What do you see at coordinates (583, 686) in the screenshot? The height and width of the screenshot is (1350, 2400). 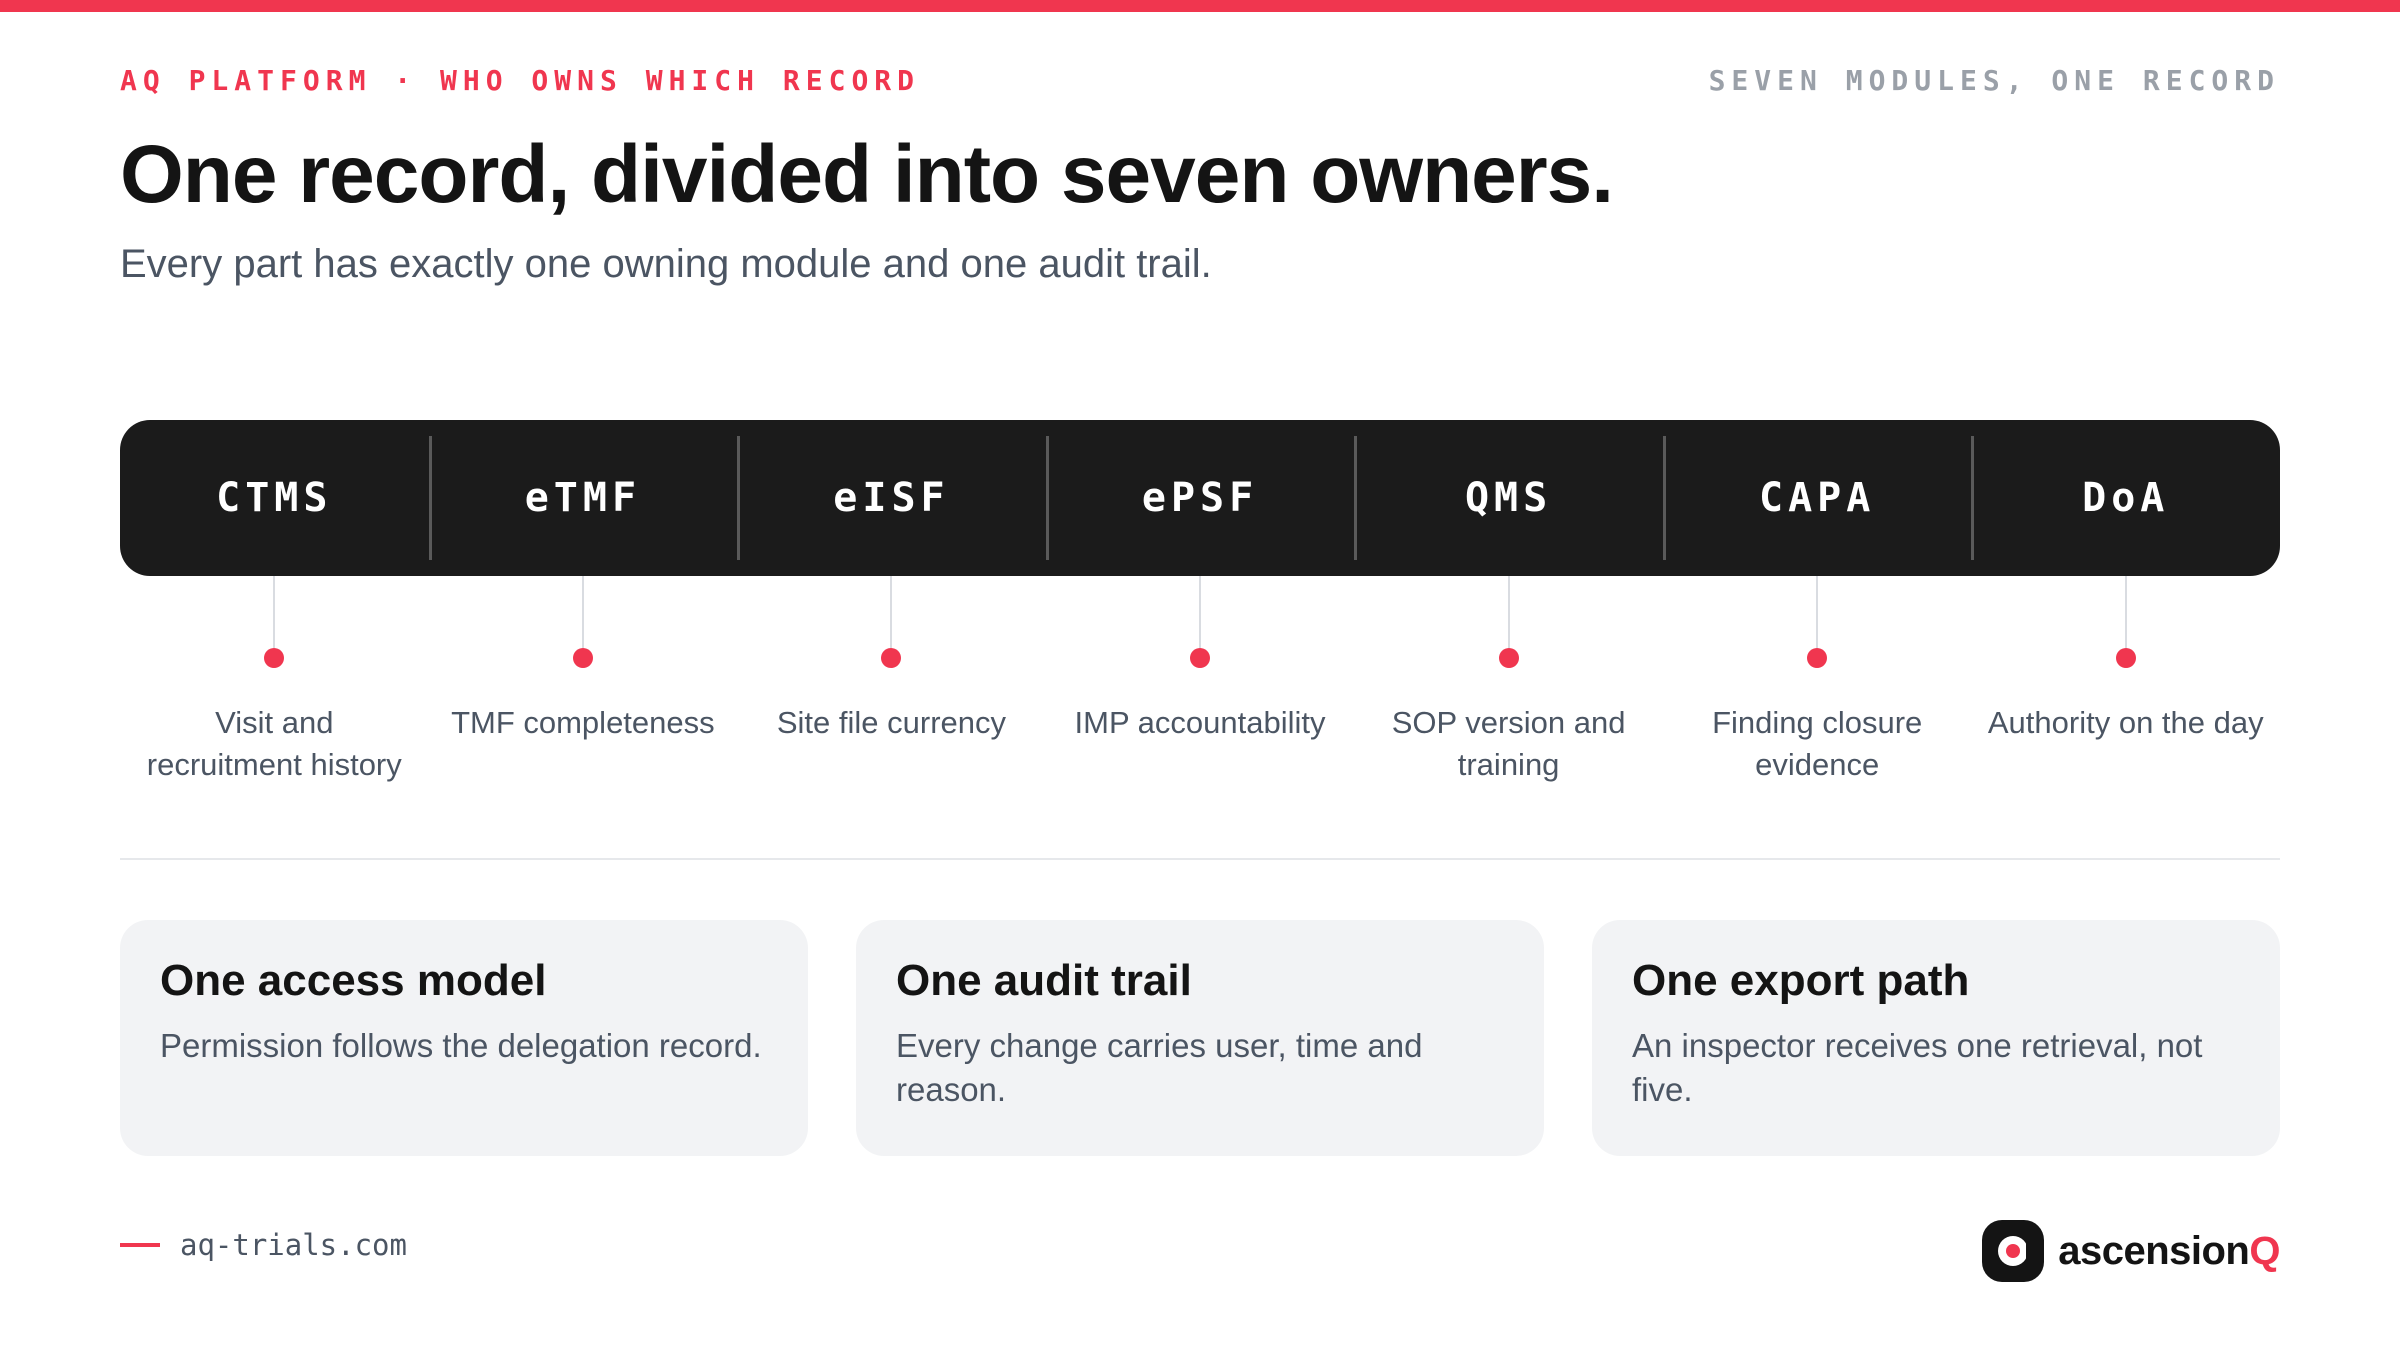 I see `owner-etmf: TMF completeness` at bounding box center [583, 686].